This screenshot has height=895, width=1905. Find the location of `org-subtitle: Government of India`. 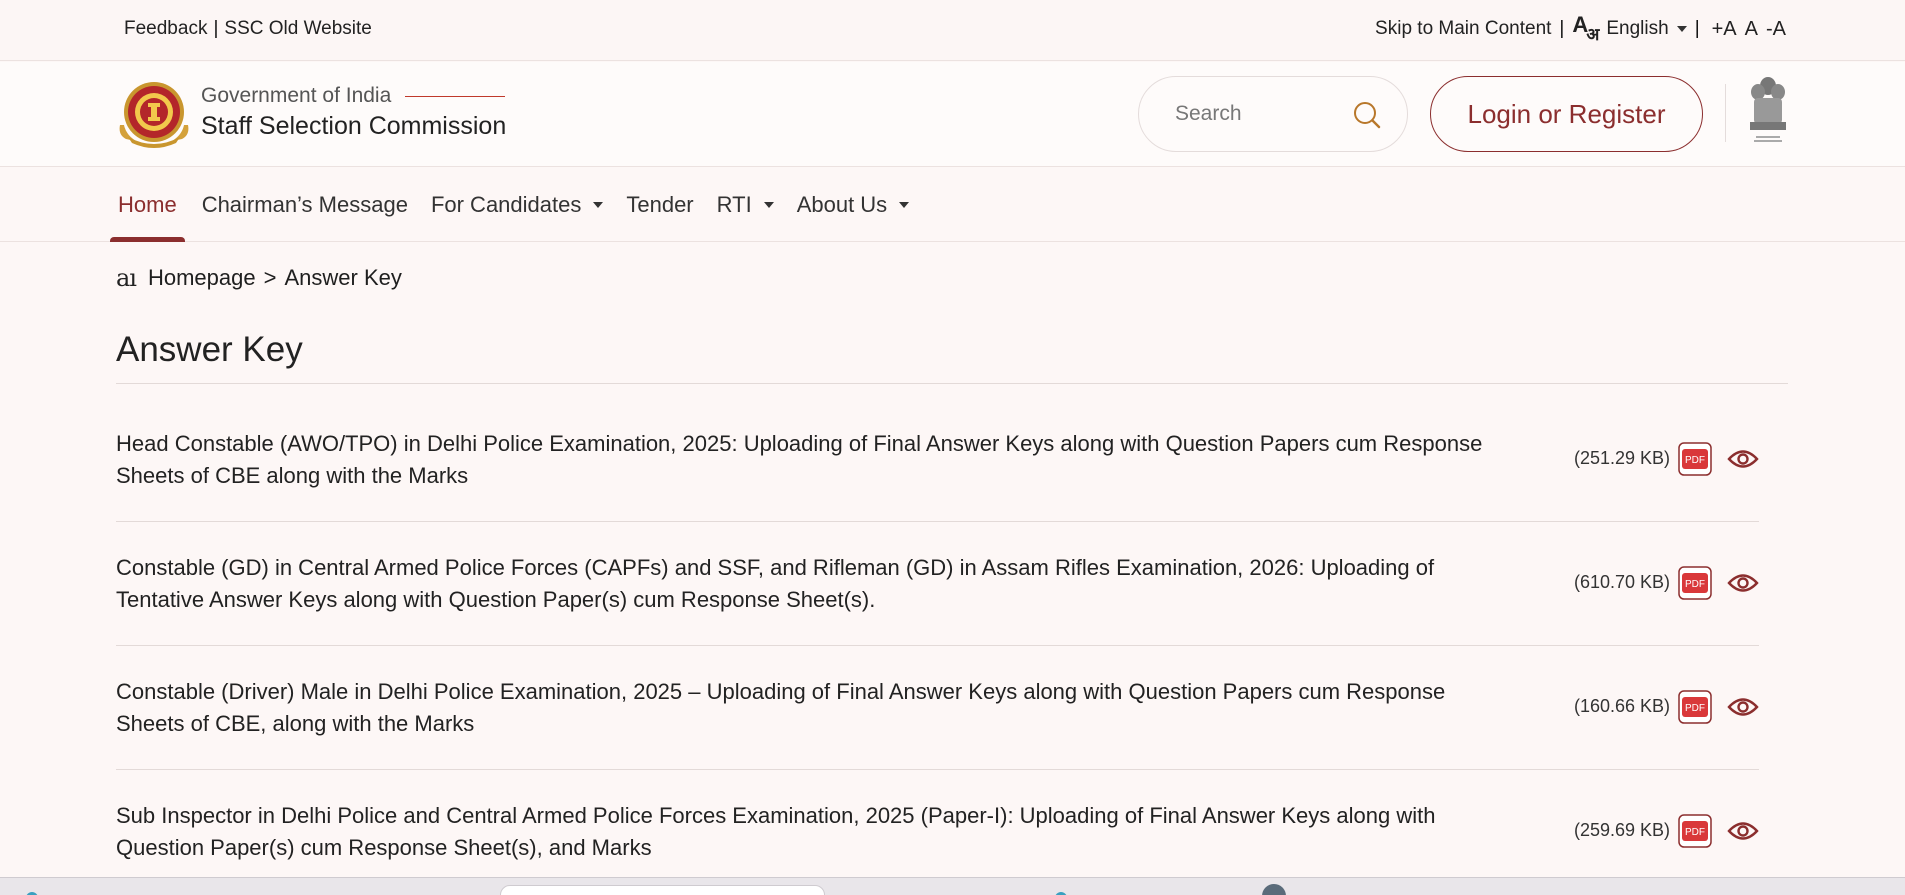

org-subtitle: Government of India is located at coordinates (353, 96).